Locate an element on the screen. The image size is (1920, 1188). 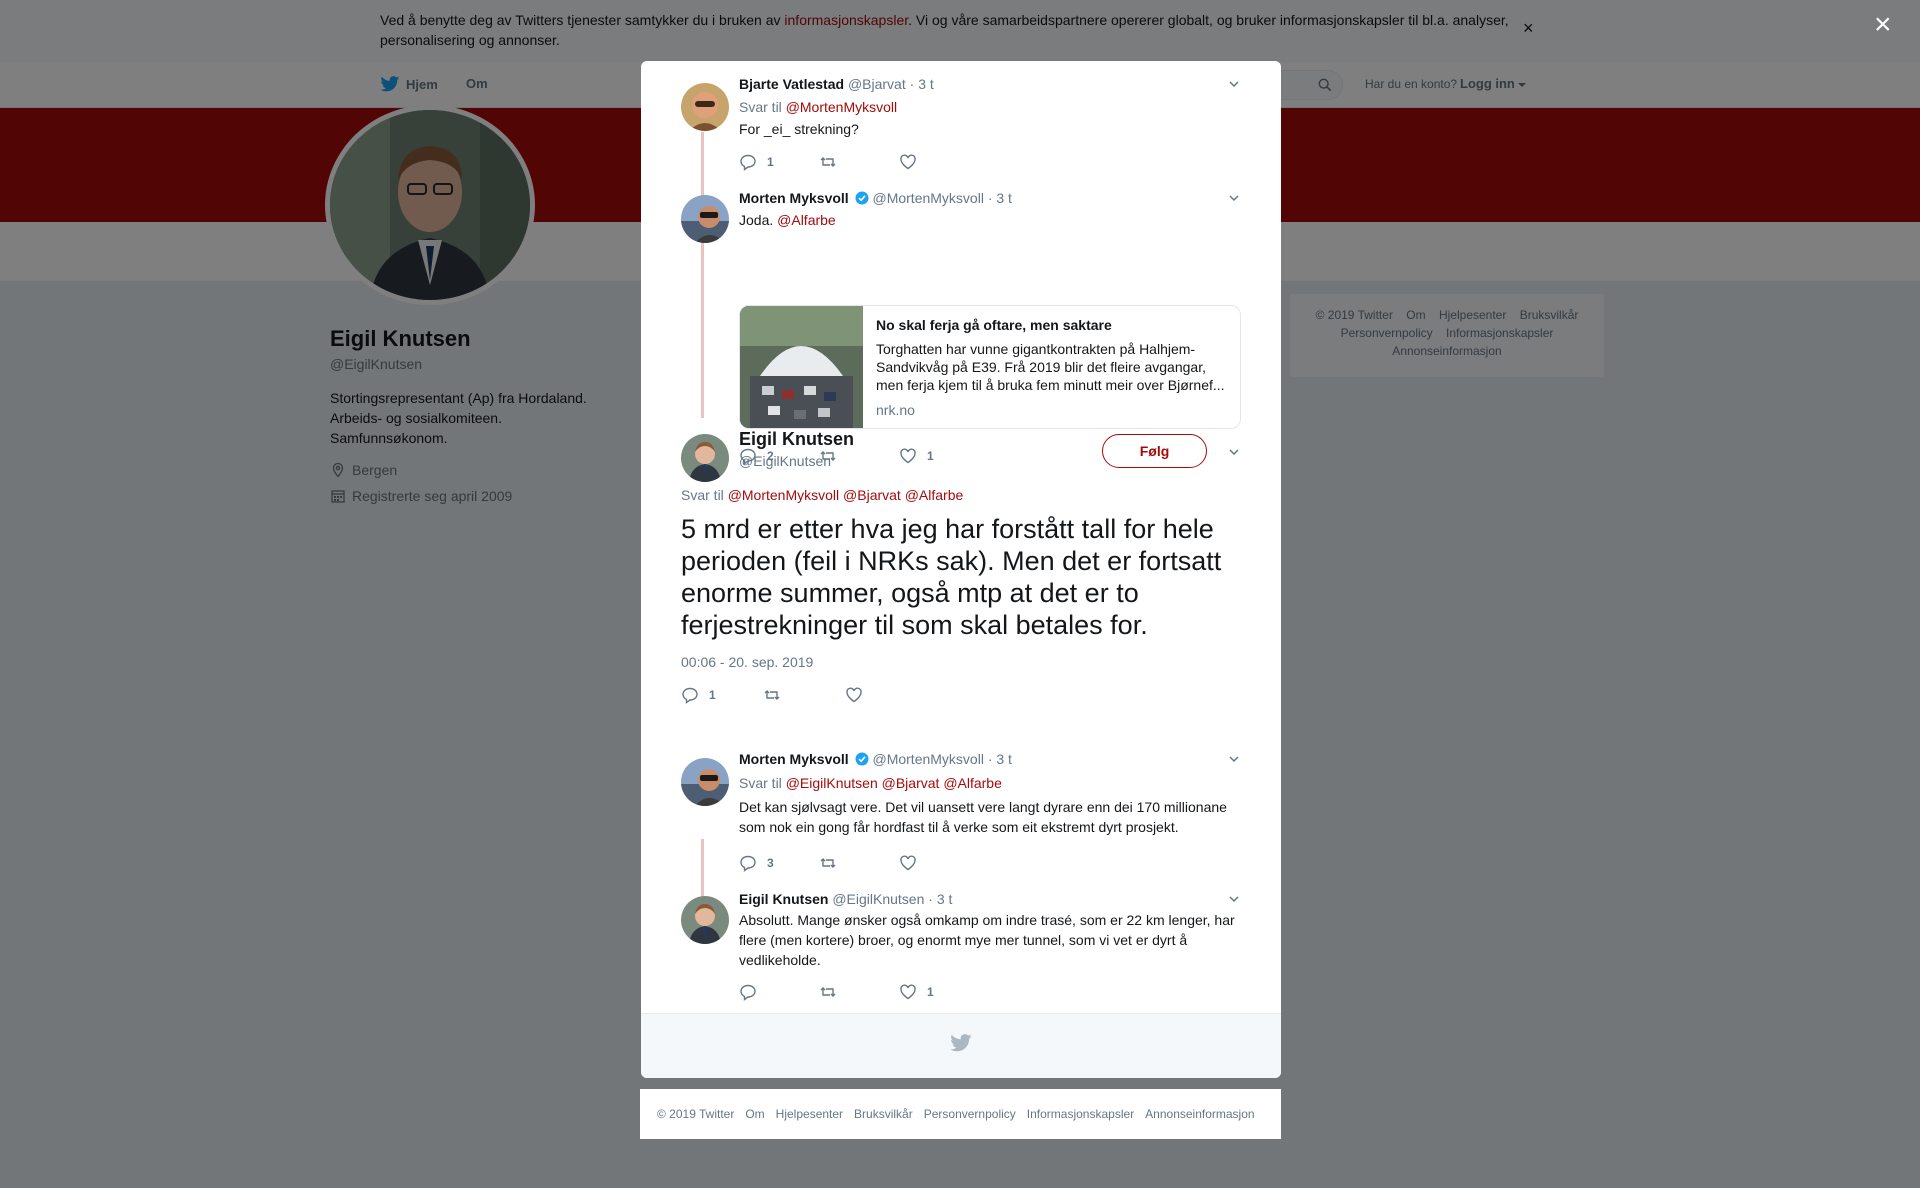
focused-tweet-author: Eigil Knutsen @EigilKnutsen is located at coordinates (796, 449).